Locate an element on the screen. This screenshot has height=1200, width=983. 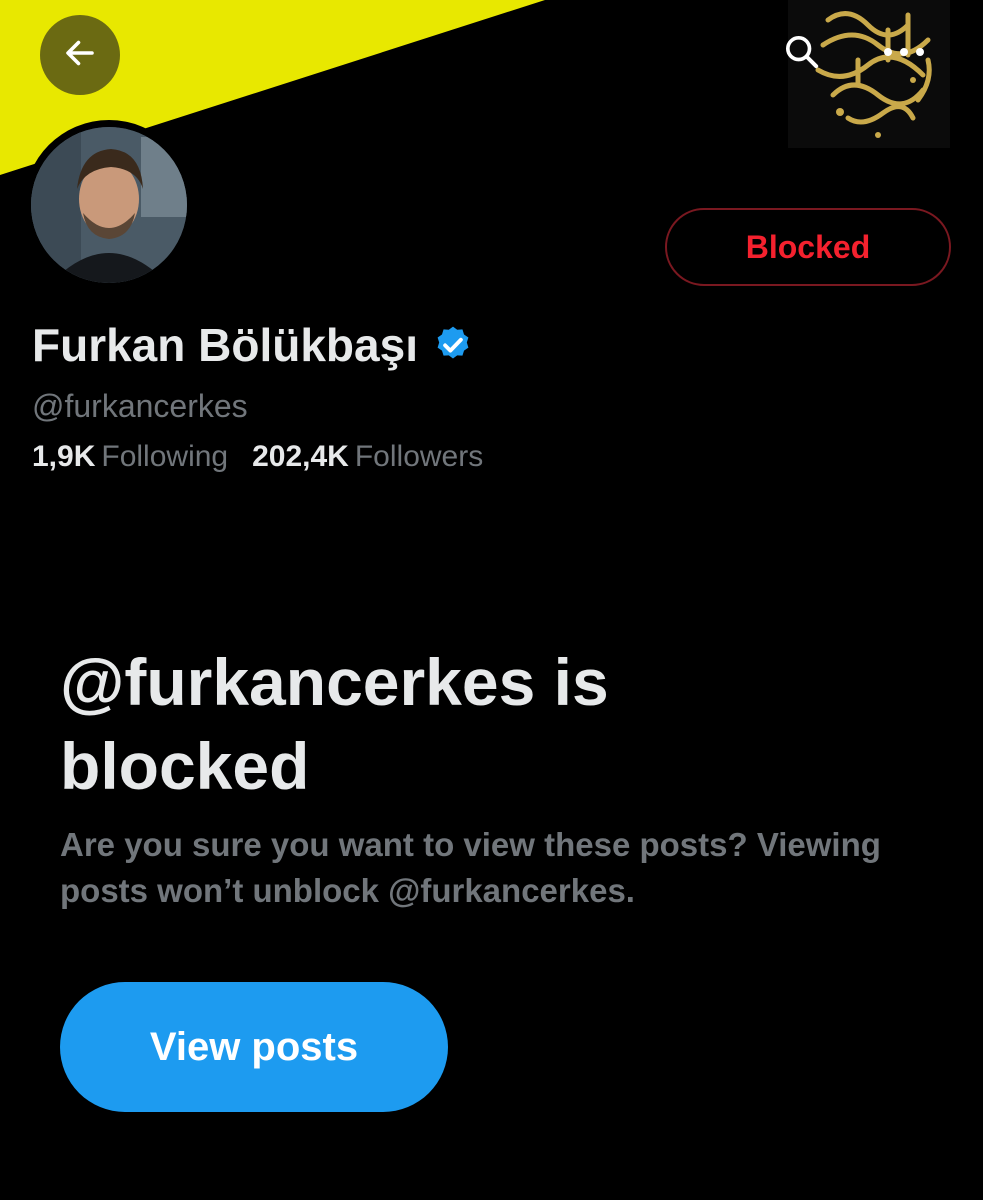
view-posts-label: View posts is located at coordinates (254, 1046).